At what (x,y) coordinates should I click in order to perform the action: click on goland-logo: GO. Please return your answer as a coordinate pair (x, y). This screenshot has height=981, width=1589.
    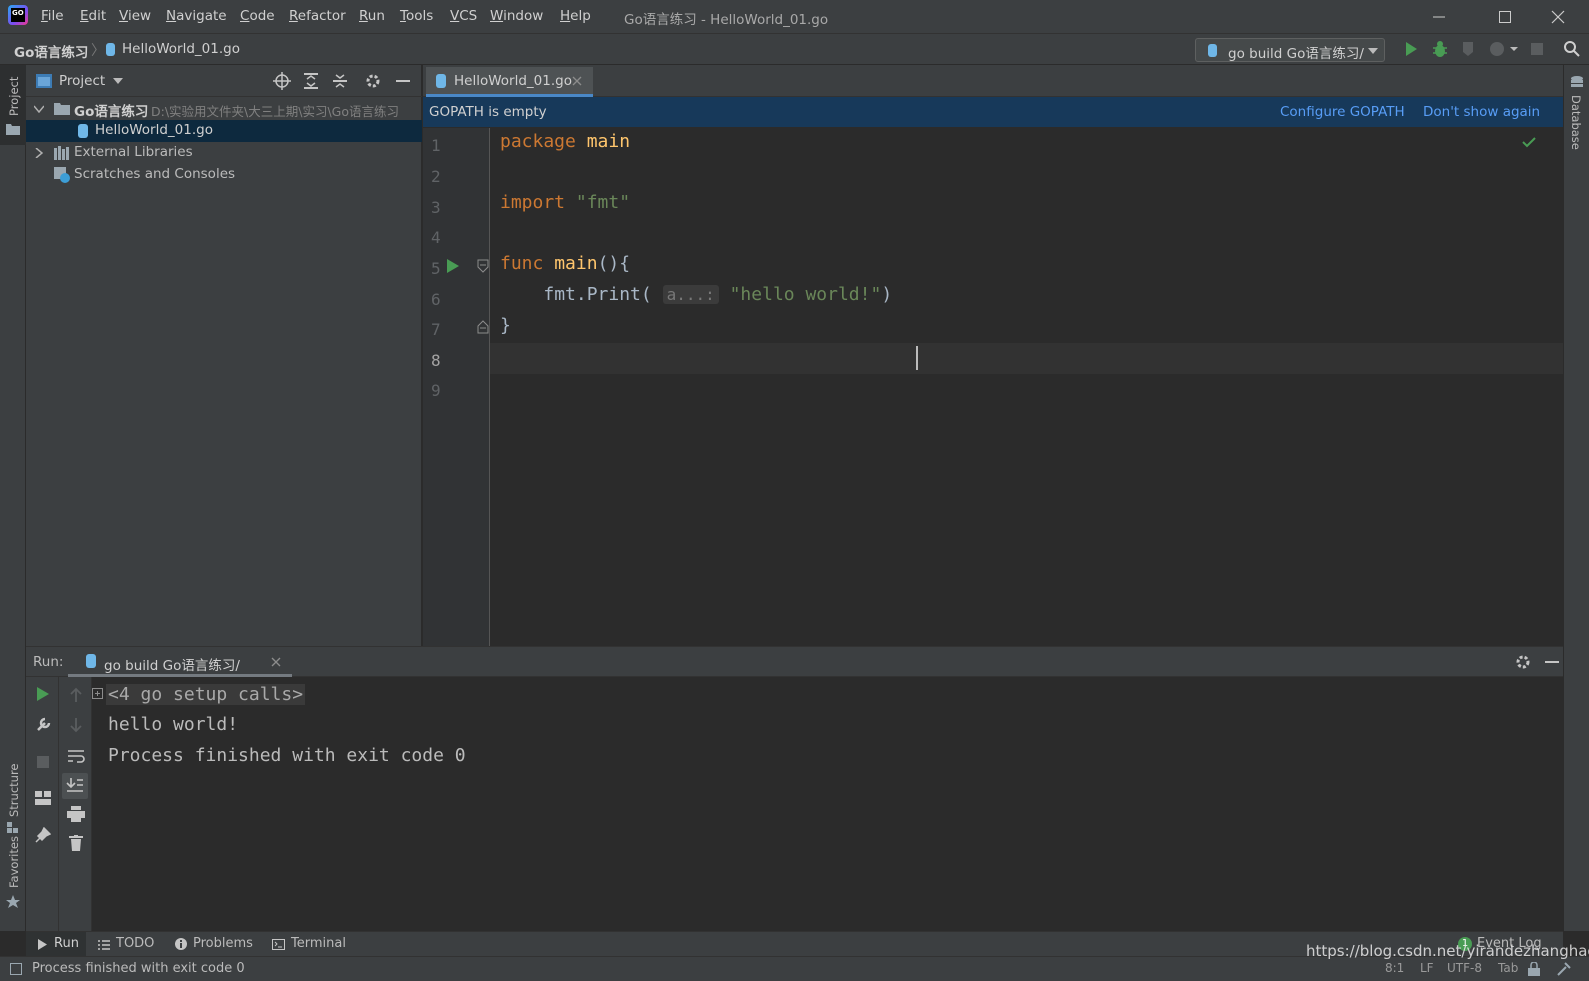
    Looking at the image, I should click on (18, 15).